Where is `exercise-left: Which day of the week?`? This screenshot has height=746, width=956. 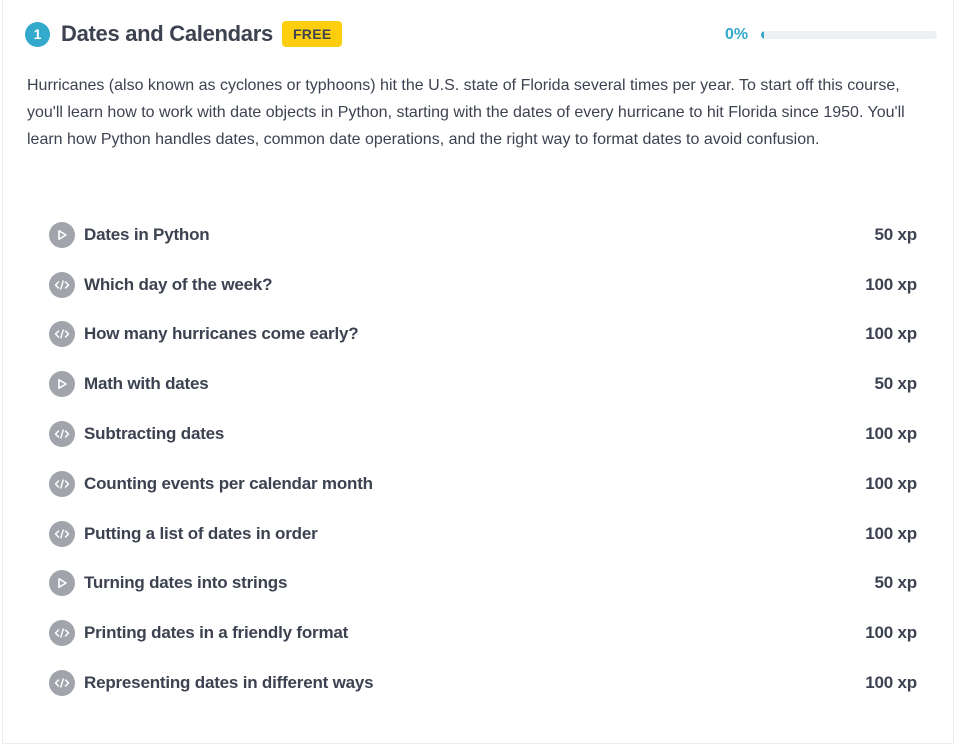 exercise-left: Which day of the week? is located at coordinates (161, 284).